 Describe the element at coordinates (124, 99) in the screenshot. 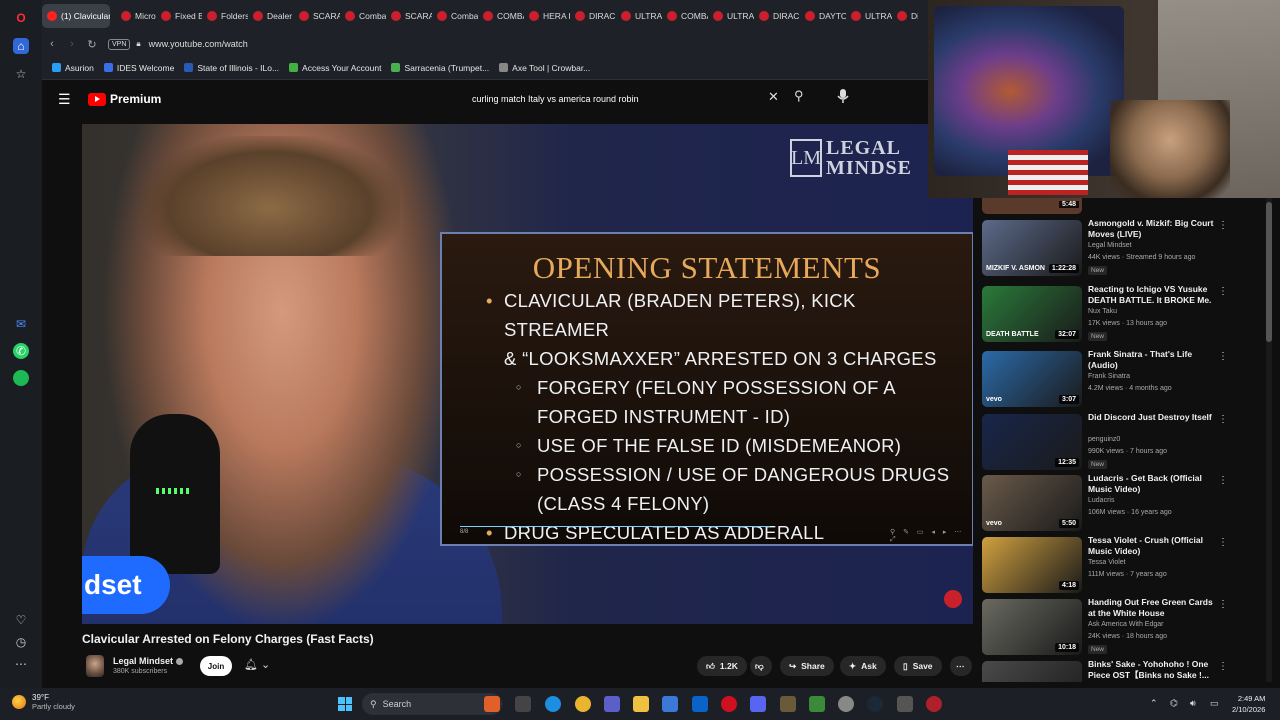

I see `youtube-logo: Premium` at that location.